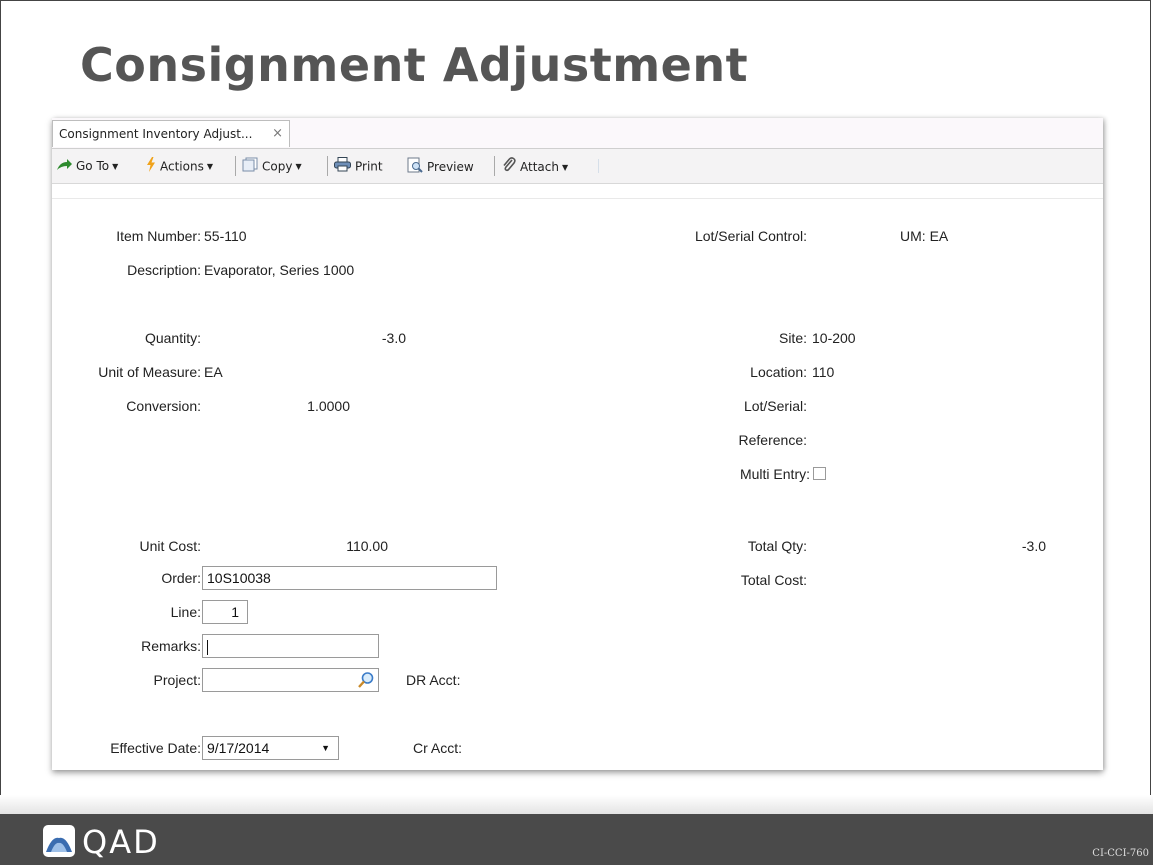  What do you see at coordinates (433, 680) in the screenshot?
I see `dr-acct-label: DR Acct:` at bounding box center [433, 680].